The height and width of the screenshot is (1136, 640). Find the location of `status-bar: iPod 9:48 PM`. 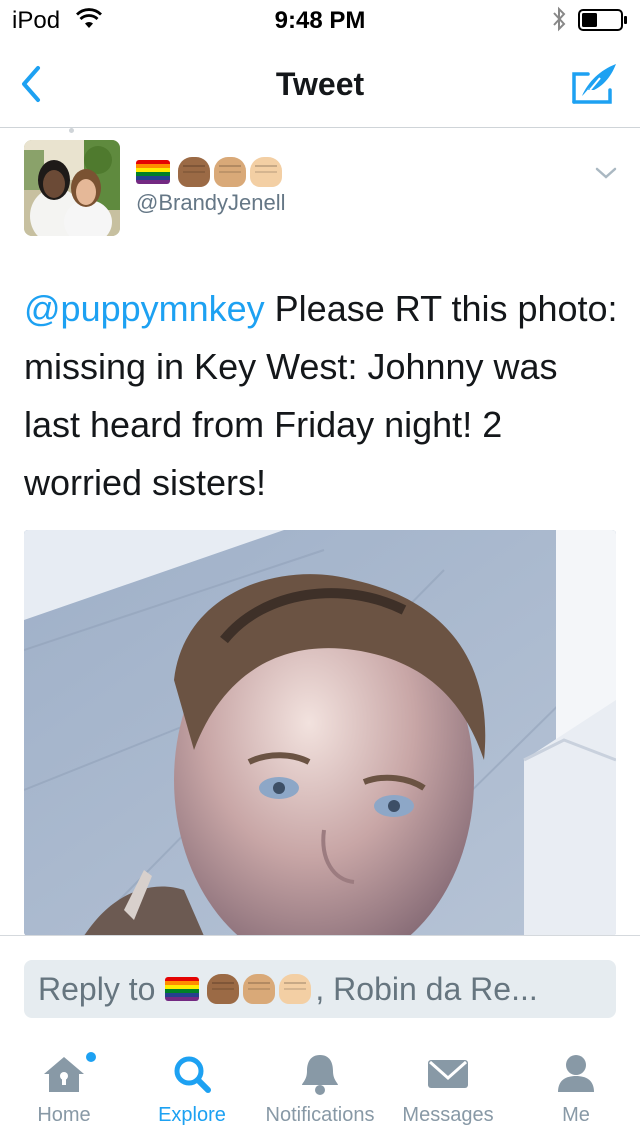

status-bar: iPod 9:48 PM is located at coordinates (320, 20).